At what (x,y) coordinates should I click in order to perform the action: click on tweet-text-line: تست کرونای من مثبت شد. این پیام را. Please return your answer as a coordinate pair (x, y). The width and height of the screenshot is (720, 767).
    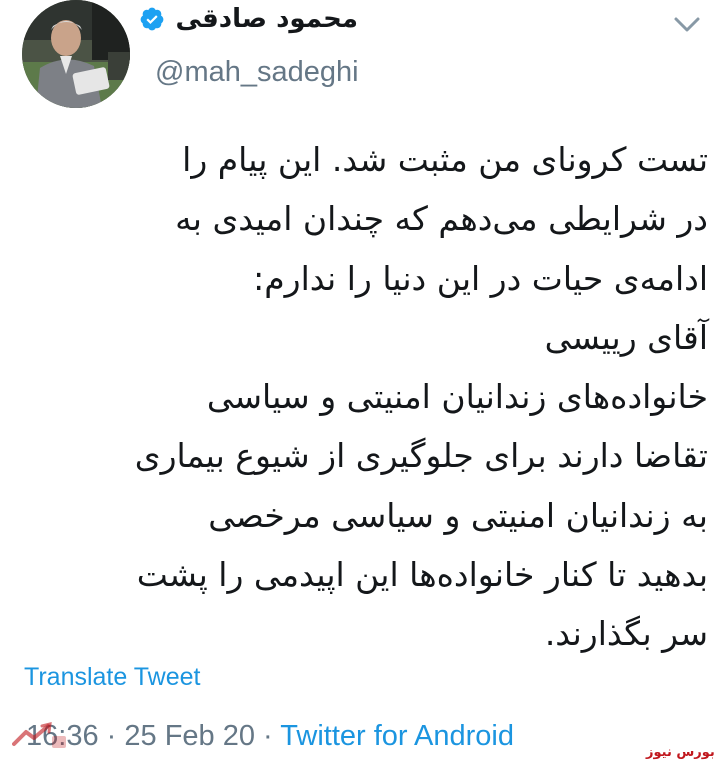
    Looking at the image, I should click on (445, 159).